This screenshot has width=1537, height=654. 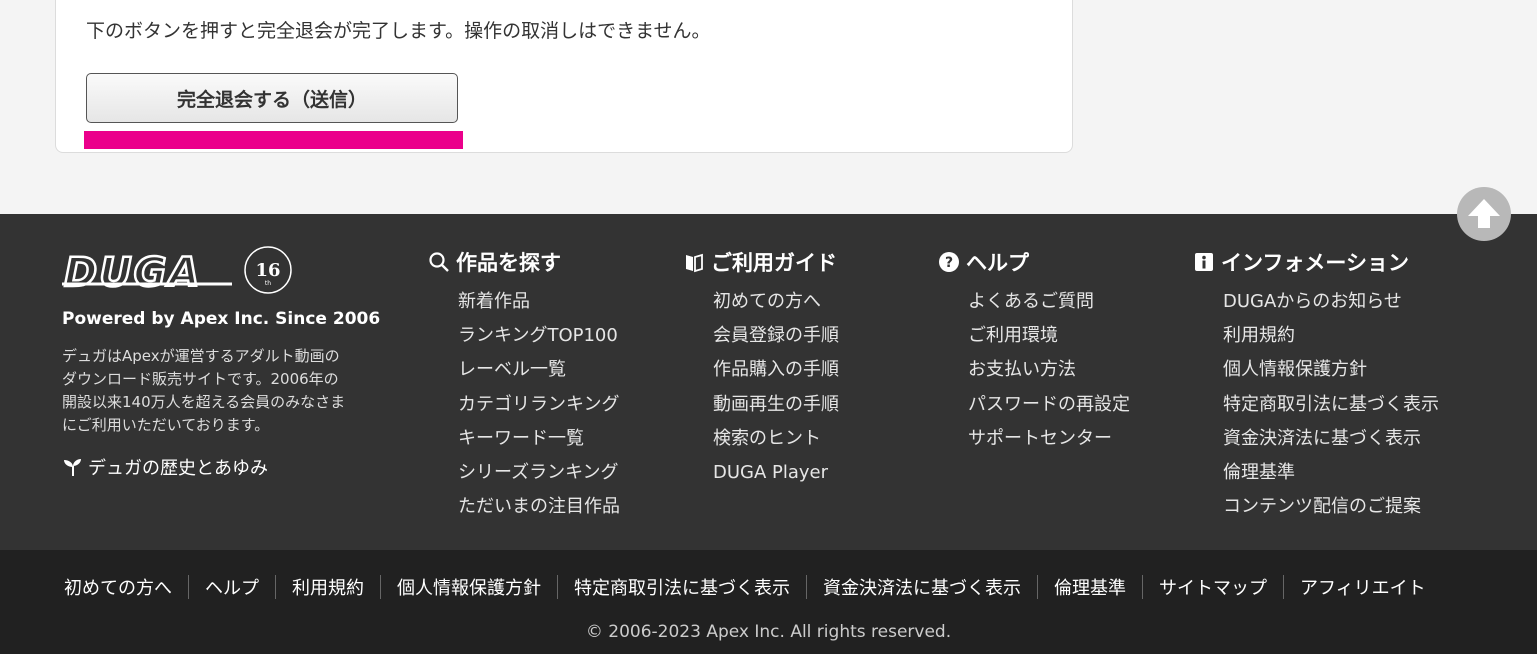 What do you see at coordinates (539, 507) in the screenshot?
I see `footer-link: ただいまの注目作品` at bounding box center [539, 507].